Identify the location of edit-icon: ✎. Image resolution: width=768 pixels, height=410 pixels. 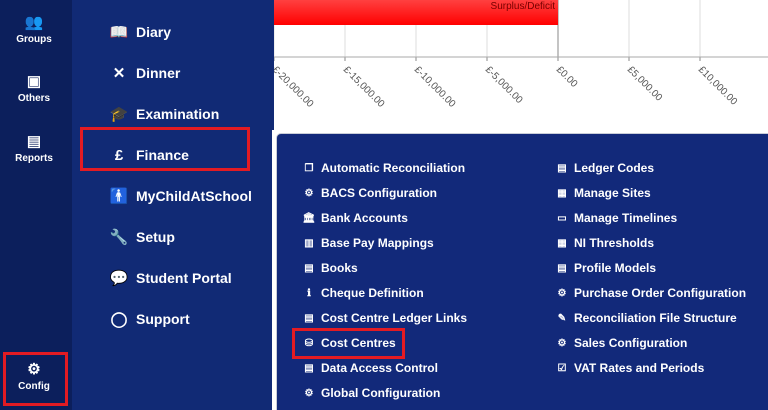
(562, 318).